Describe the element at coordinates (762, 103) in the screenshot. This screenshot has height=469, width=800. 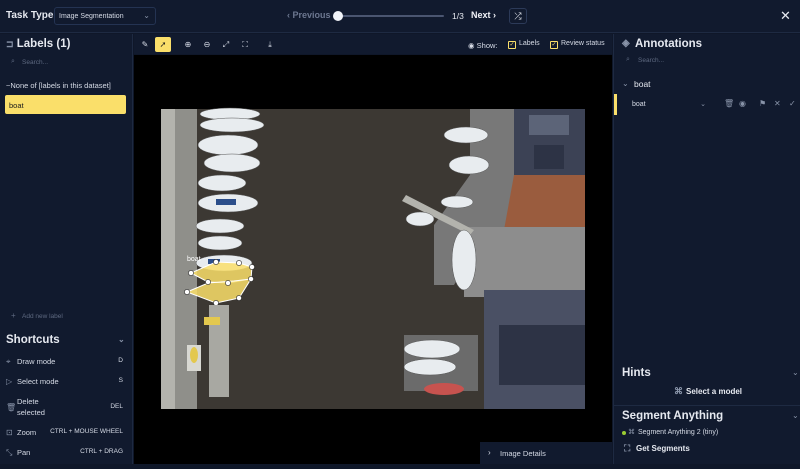
I see `flag-icon: ⚑` at that location.